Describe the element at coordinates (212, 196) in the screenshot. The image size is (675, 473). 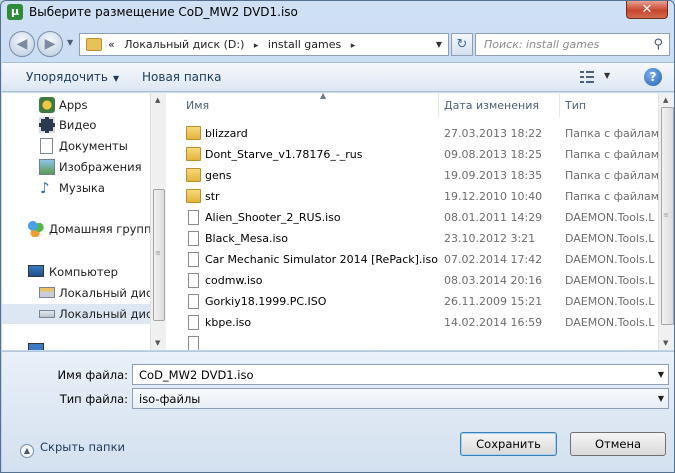
I see `file-name: str` at that location.